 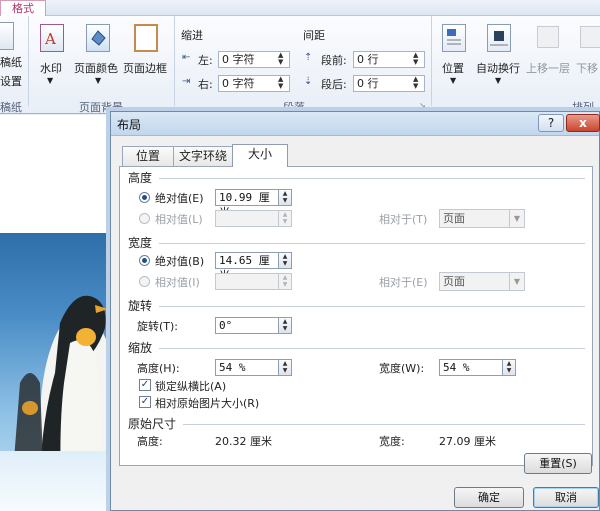 What do you see at coordinates (144, 281) in the screenshot?
I see `width-relative-radio` at bounding box center [144, 281].